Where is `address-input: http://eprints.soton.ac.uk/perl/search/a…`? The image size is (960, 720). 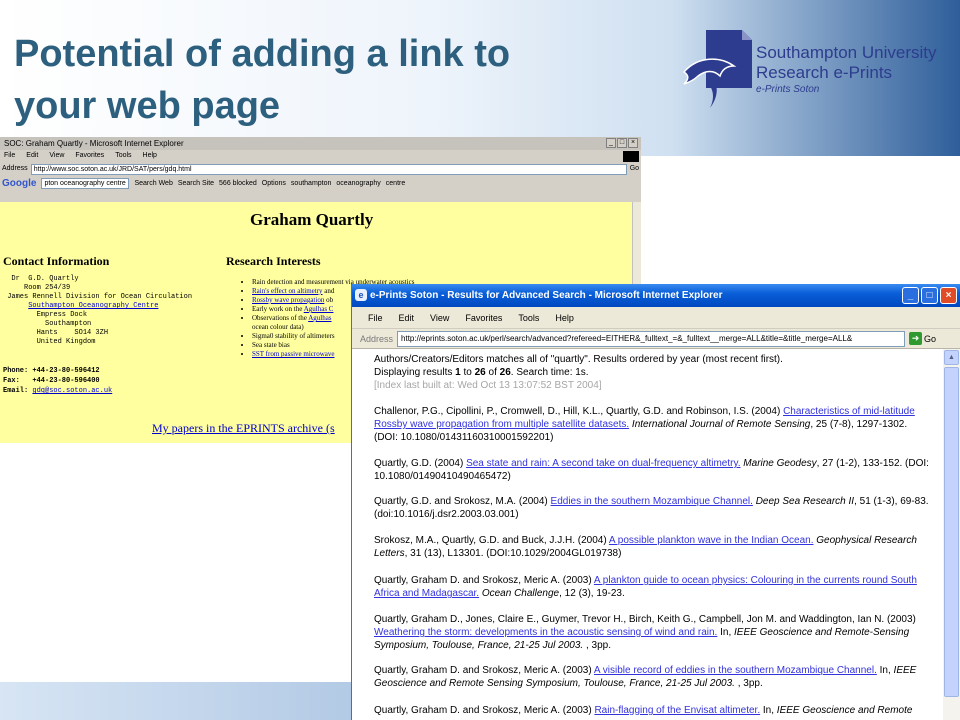
address-input: http://eprints.soton.ac.uk/perl/search/a… is located at coordinates (651, 338).